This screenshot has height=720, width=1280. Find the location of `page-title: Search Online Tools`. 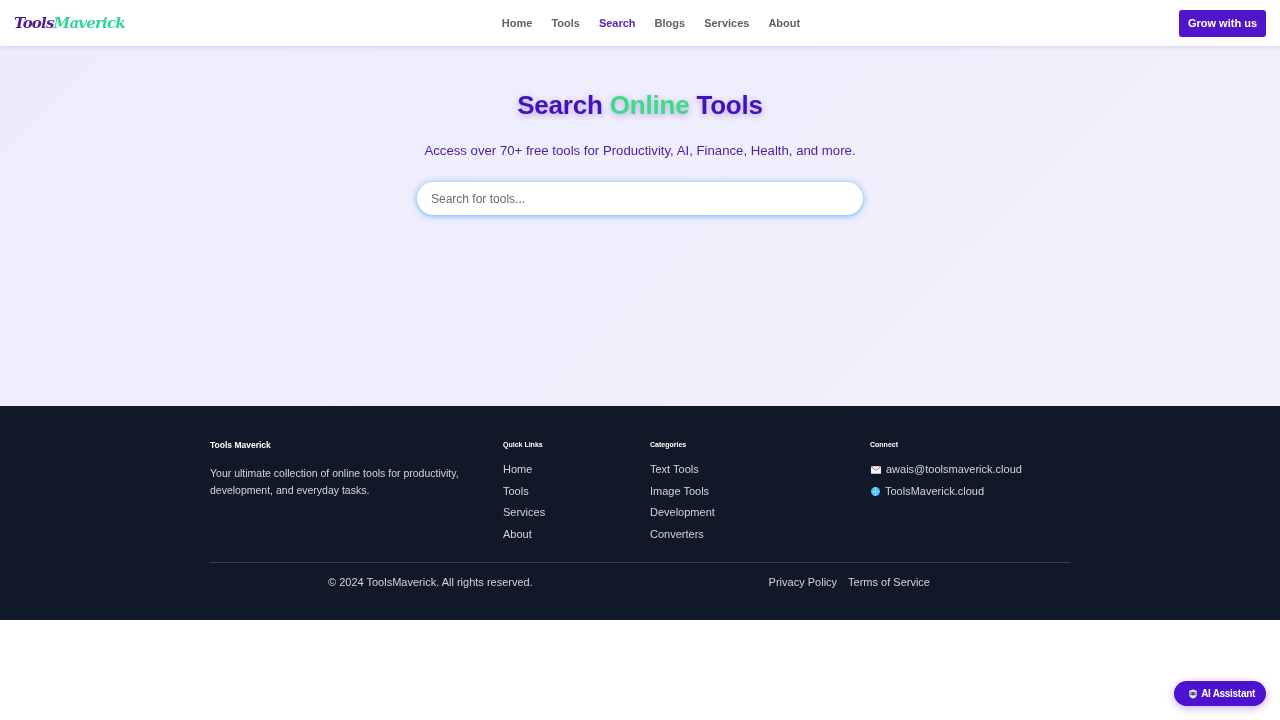

page-title: Search Online Tools is located at coordinates (640, 105).